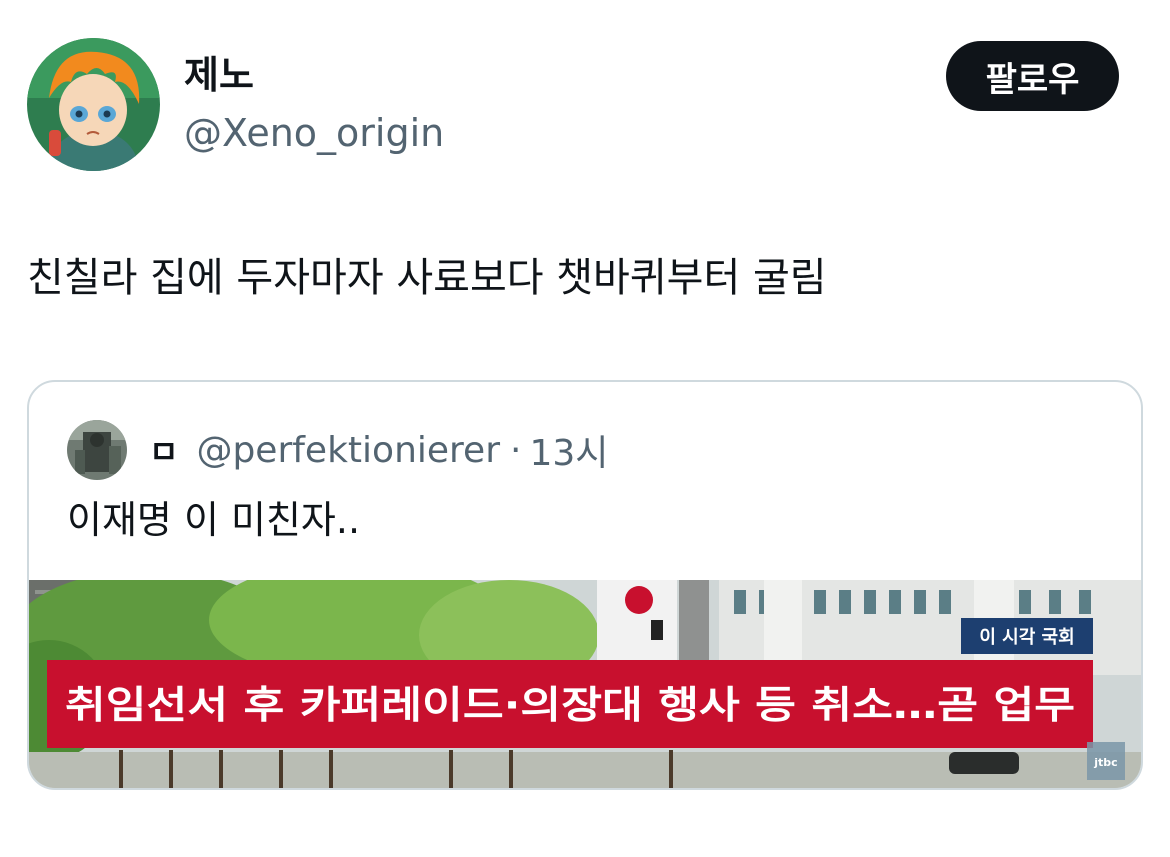  I want to click on quoted-tweet-header: ㅁ @perfektionierer · 13시, so click(337, 450).